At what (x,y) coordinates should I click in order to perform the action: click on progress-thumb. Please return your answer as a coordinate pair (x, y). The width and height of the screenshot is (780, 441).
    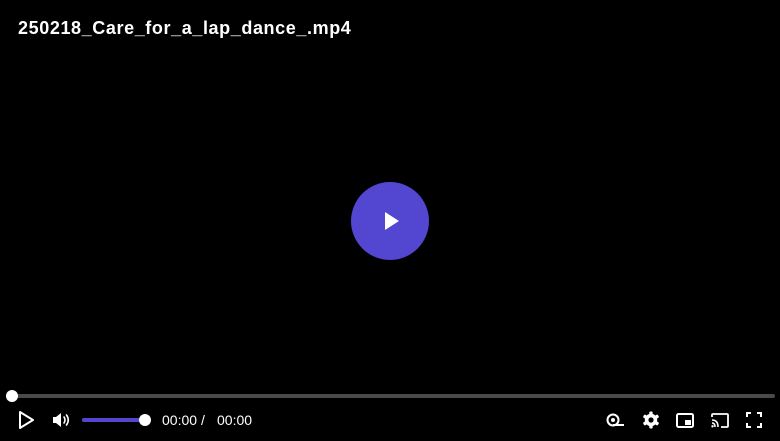
    Looking at the image, I should click on (12, 396).